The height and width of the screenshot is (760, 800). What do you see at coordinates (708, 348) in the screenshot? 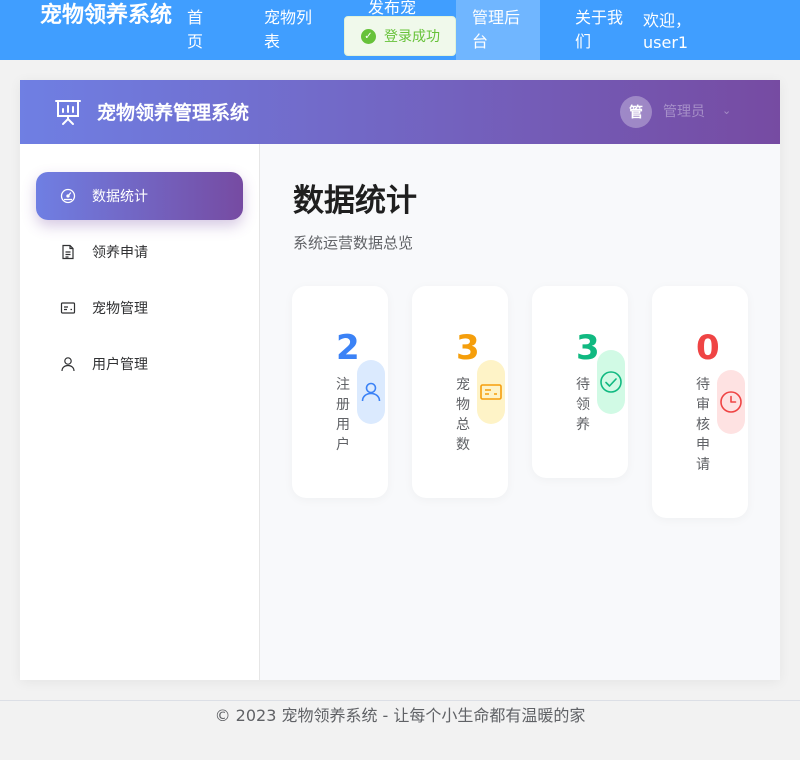
I see `stat-value: 0` at bounding box center [708, 348].